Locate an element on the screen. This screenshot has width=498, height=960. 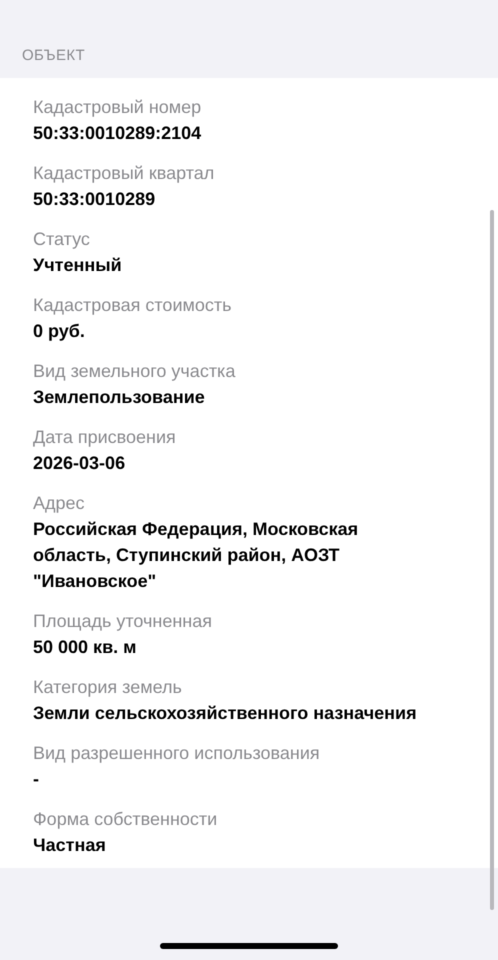
field-label: Кадастровый номер is located at coordinates (117, 107).